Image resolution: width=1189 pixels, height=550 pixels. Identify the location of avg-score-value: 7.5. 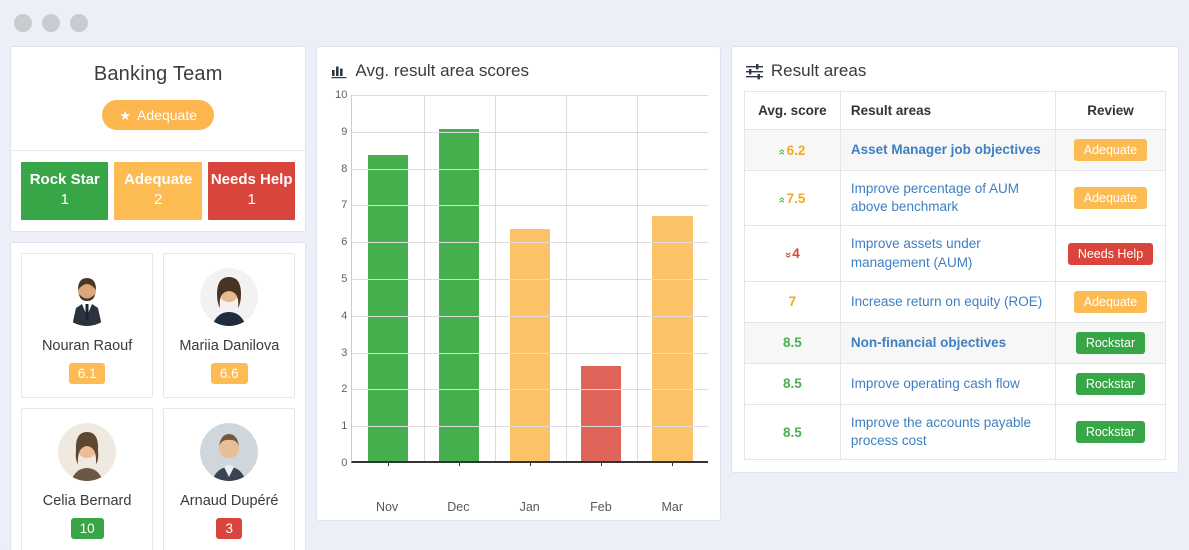
(796, 198).